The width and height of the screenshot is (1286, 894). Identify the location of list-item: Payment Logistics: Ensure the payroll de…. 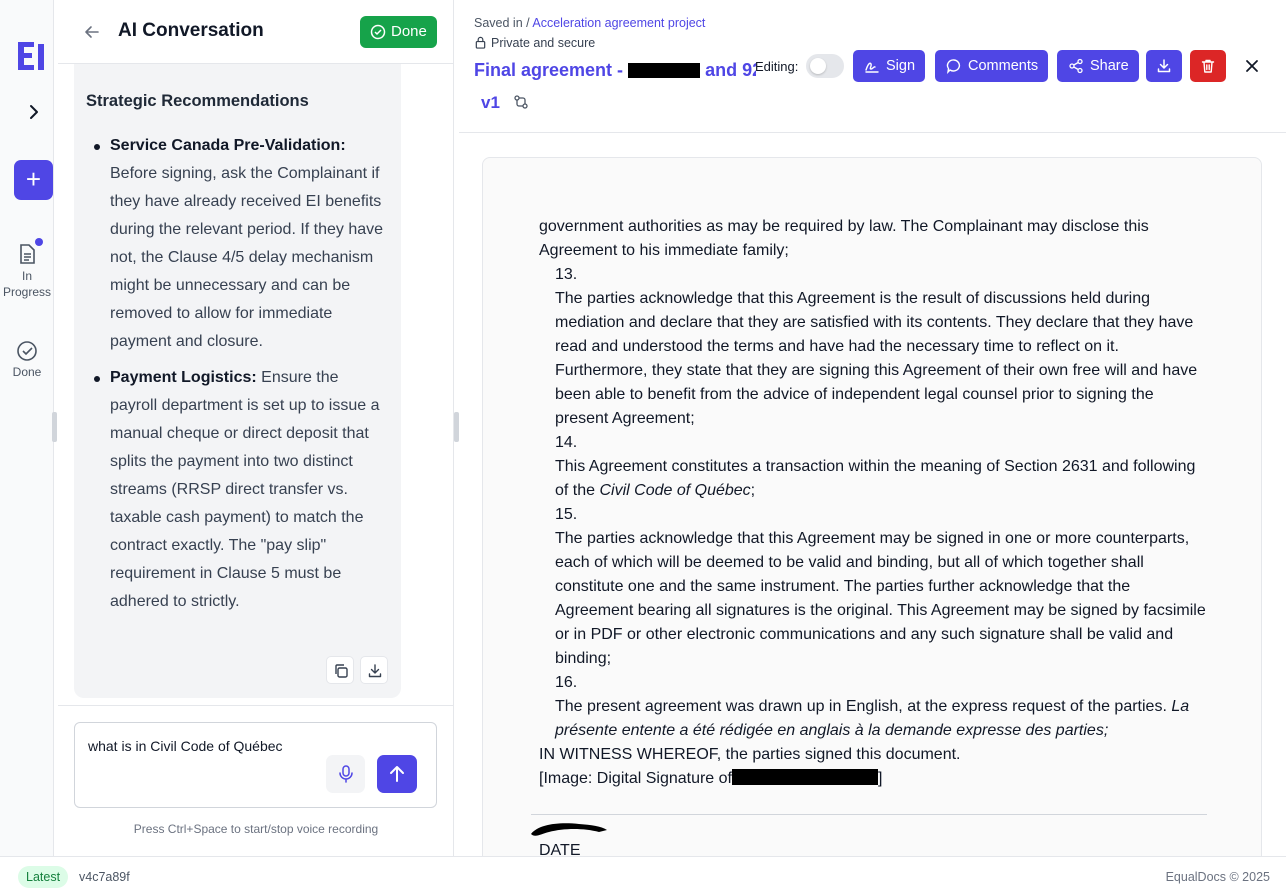
(236, 490).